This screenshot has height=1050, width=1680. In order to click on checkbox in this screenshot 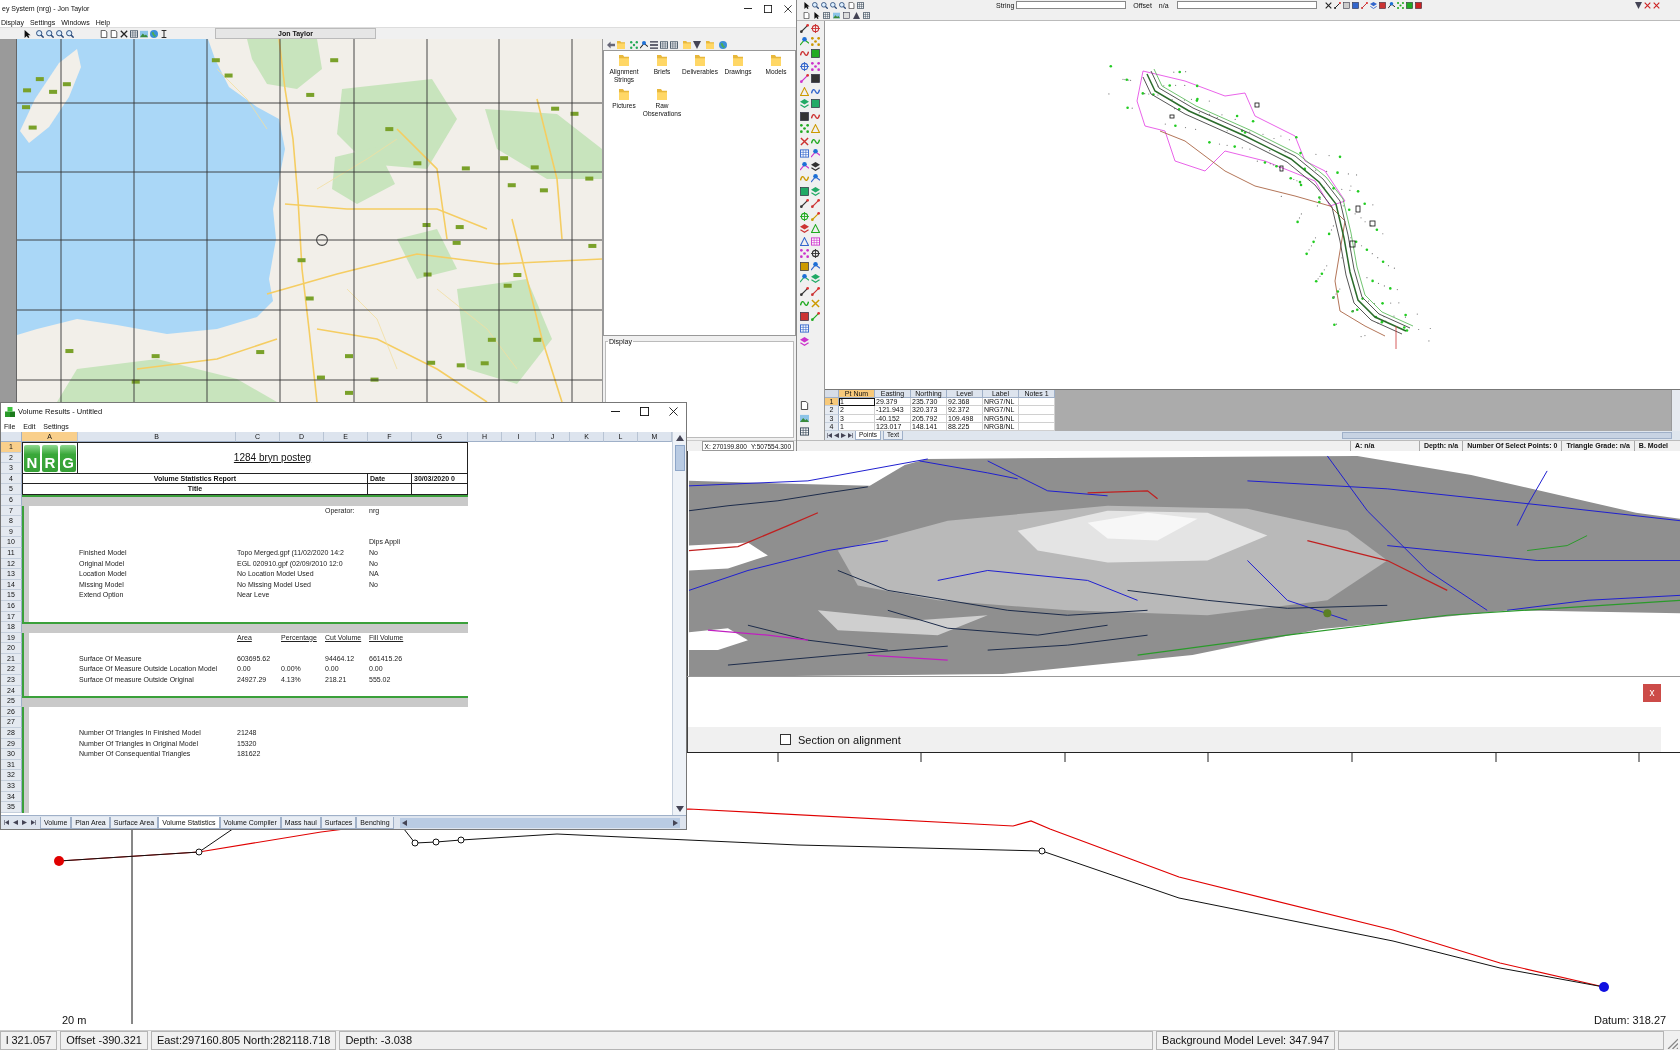, I will do `click(785, 739)`.